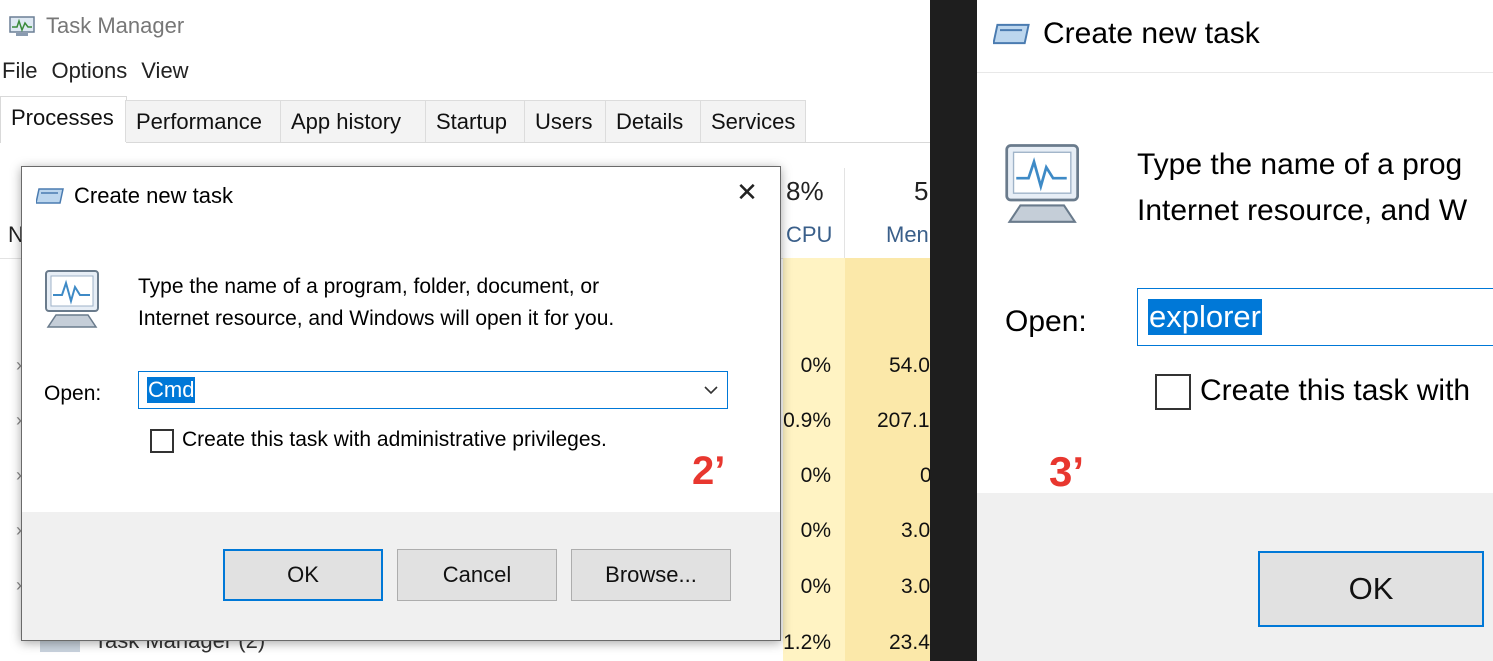  Describe the element at coordinates (909, 642) in the screenshot. I see `row-memory: 23.4` at that location.